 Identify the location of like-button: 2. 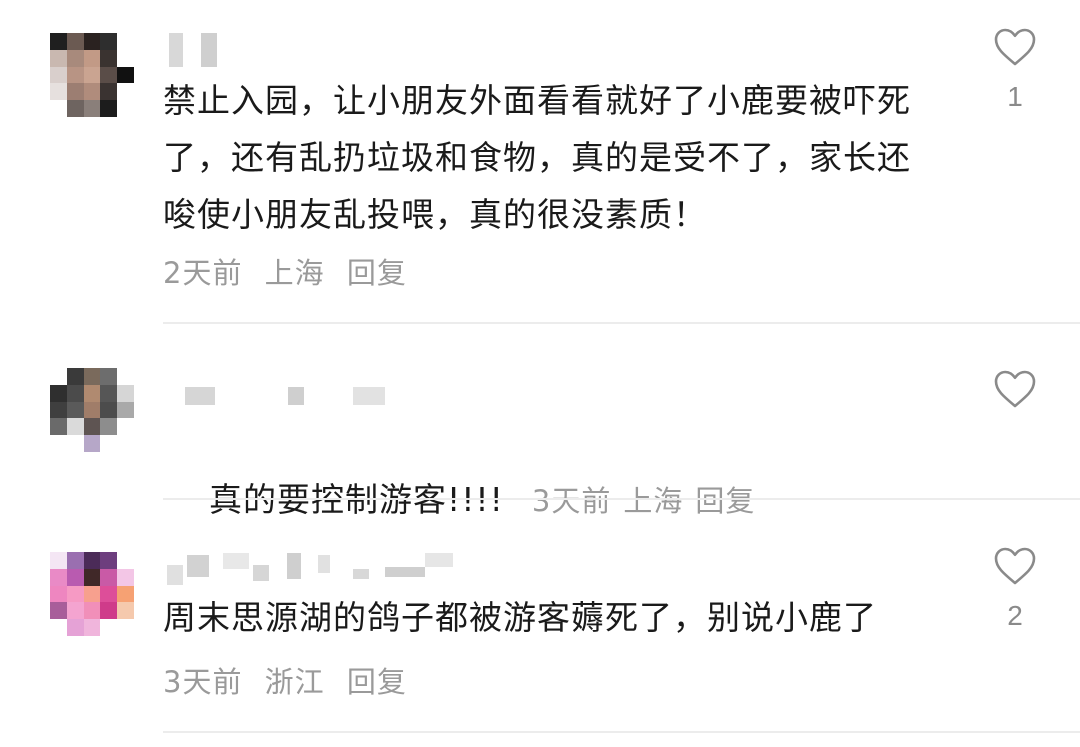
(1015, 589).